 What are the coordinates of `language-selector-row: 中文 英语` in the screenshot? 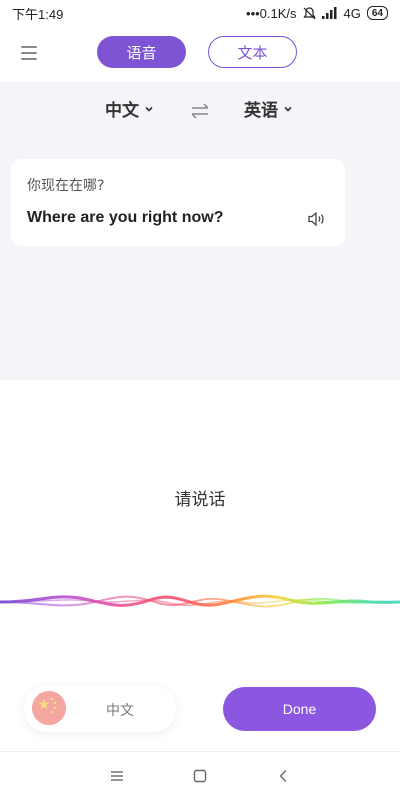 It's located at (200, 111).